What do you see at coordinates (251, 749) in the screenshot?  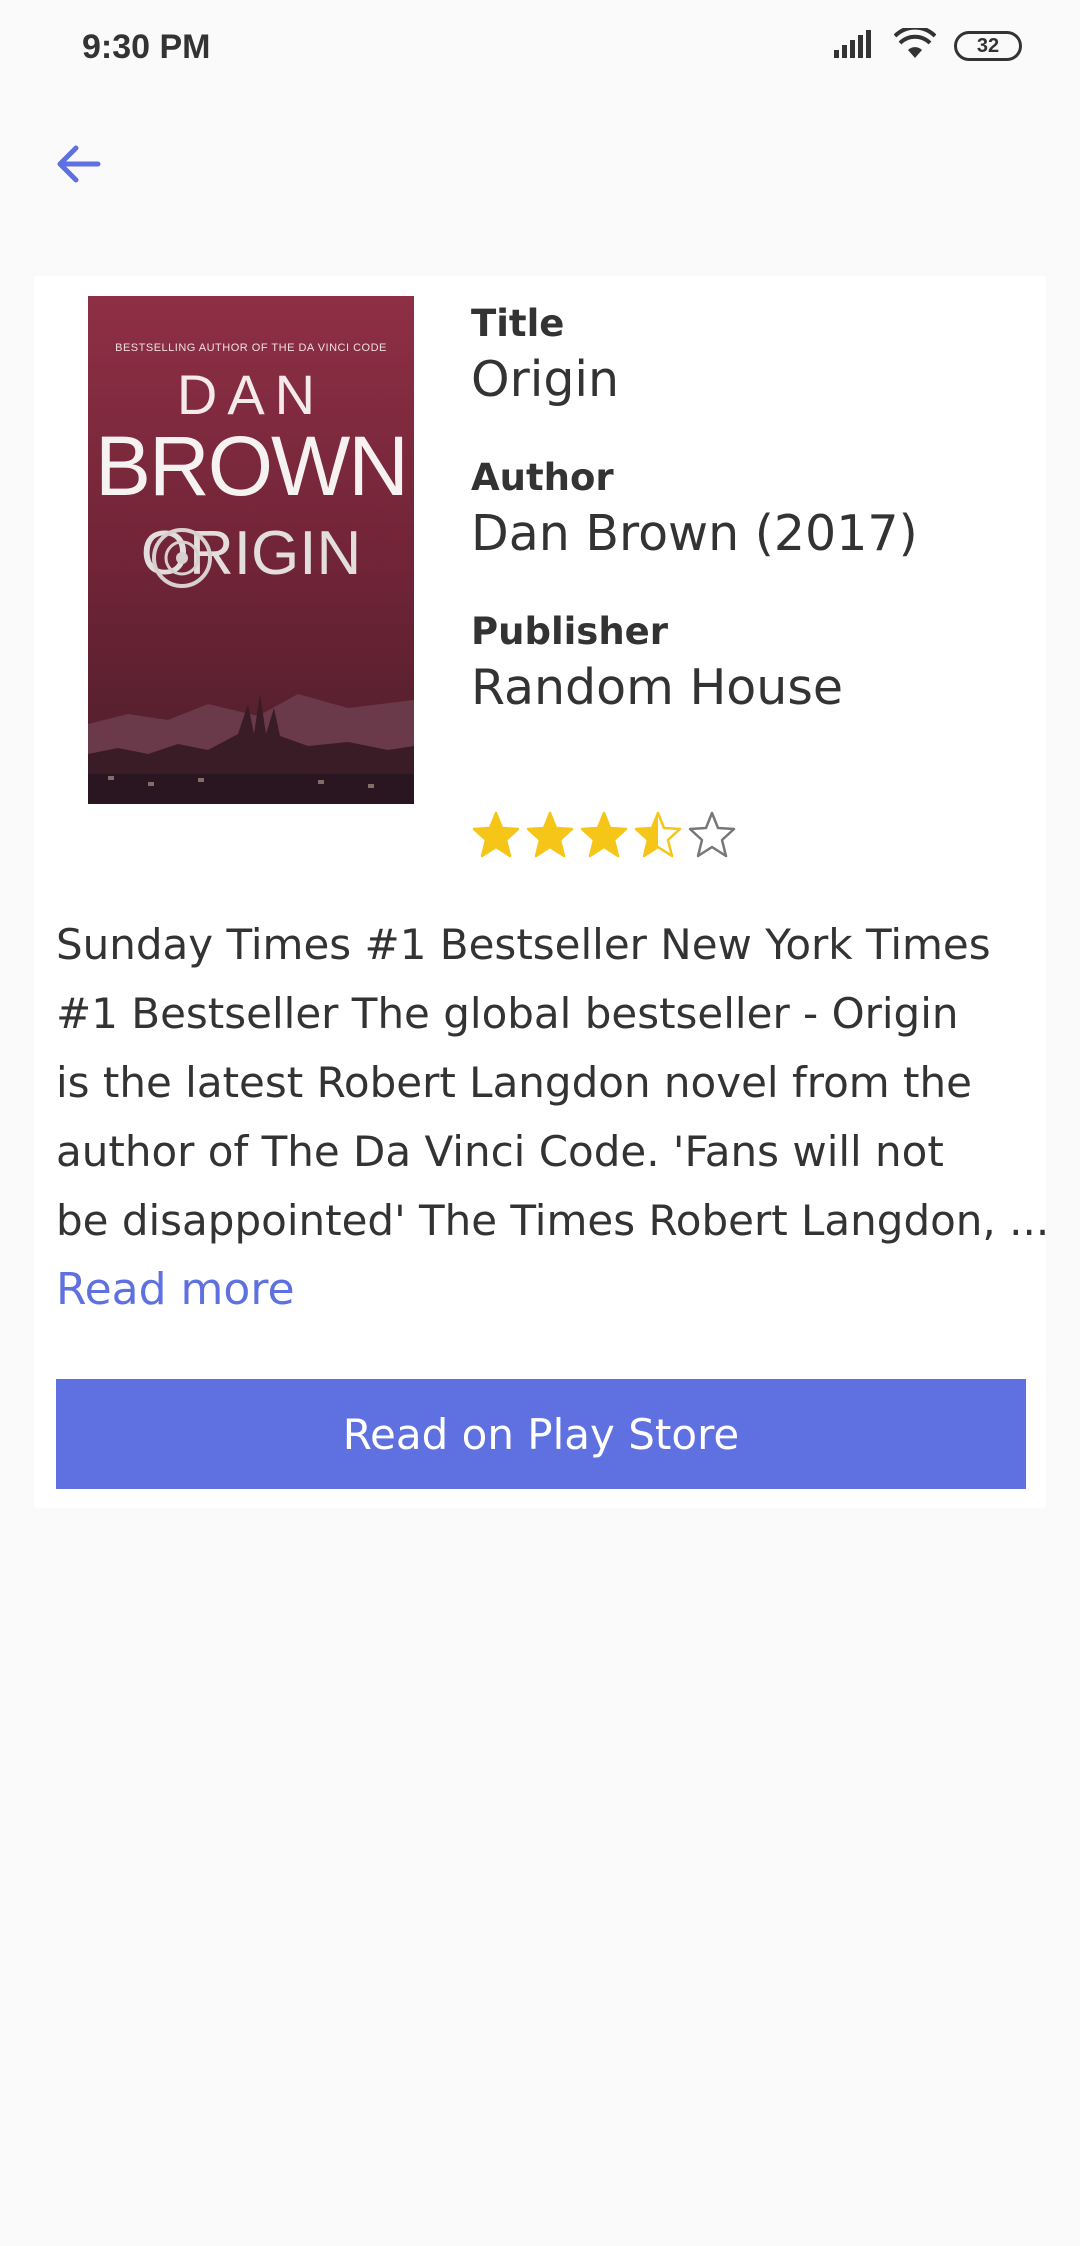 I see `cover-cityscape-image` at bounding box center [251, 749].